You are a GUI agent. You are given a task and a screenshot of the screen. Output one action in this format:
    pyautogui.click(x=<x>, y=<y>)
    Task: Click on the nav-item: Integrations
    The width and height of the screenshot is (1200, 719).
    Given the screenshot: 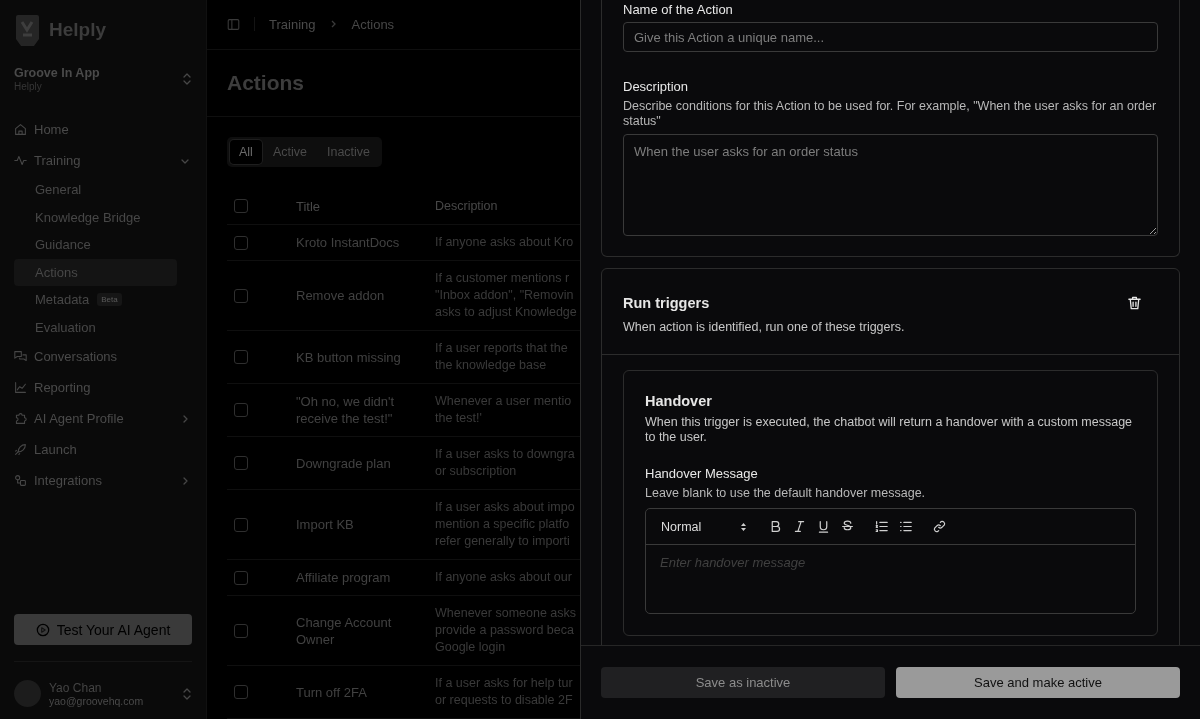 What is the action you would take?
    pyautogui.click(x=103, y=480)
    